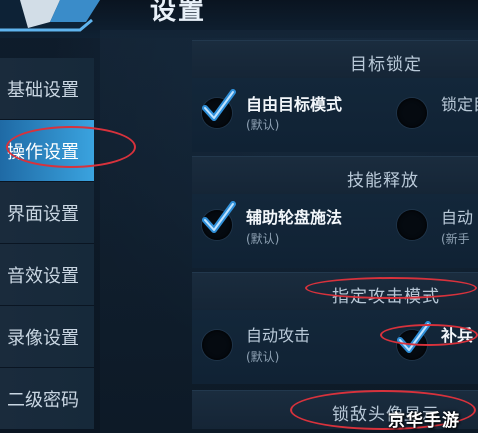  I want to click on option-label-free-target: 自由目标模式, so click(294, 104).